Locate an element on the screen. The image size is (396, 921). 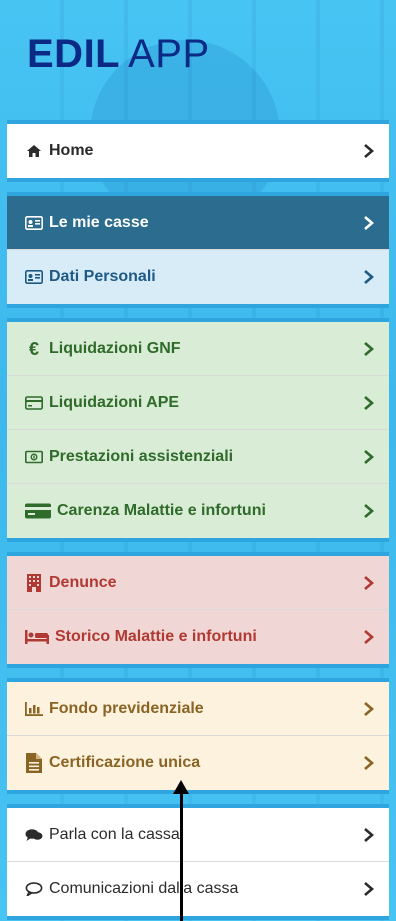
menu-item-prestazioni-assistenziali: Prestazioni assistenziali is located at coordinates (198, 457).